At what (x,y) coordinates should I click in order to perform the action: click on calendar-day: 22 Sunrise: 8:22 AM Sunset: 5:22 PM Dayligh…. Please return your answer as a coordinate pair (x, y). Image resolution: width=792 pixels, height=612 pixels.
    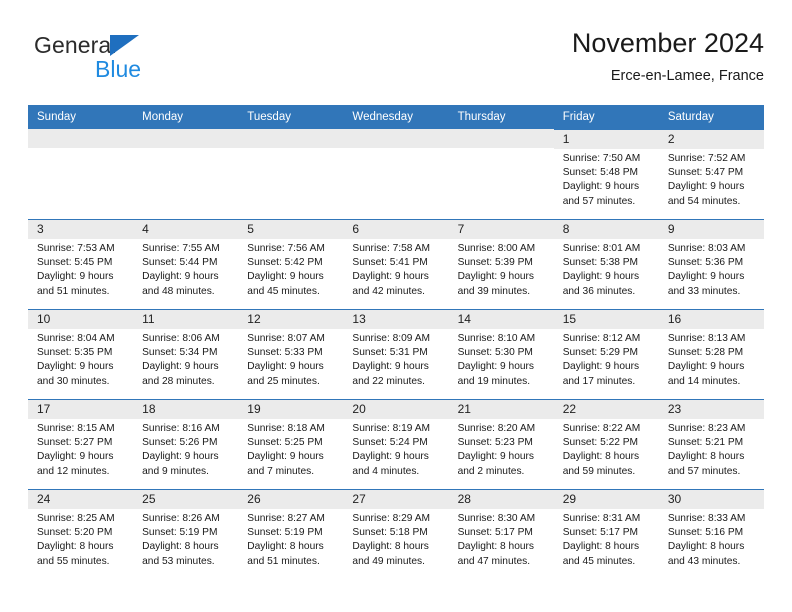
    Looking at the image, I should click on (606, 444).